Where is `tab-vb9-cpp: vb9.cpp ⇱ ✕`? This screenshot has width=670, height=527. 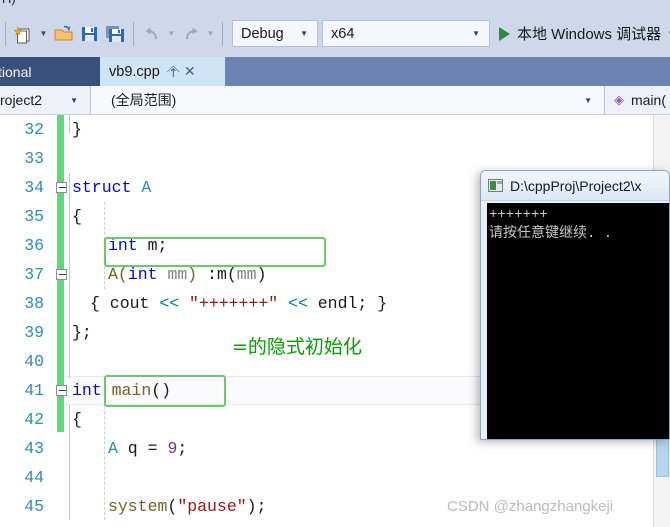
tab-vb9-cpp: vb9.cpp ⇱ ✕ is located at coordinates (162, 71).